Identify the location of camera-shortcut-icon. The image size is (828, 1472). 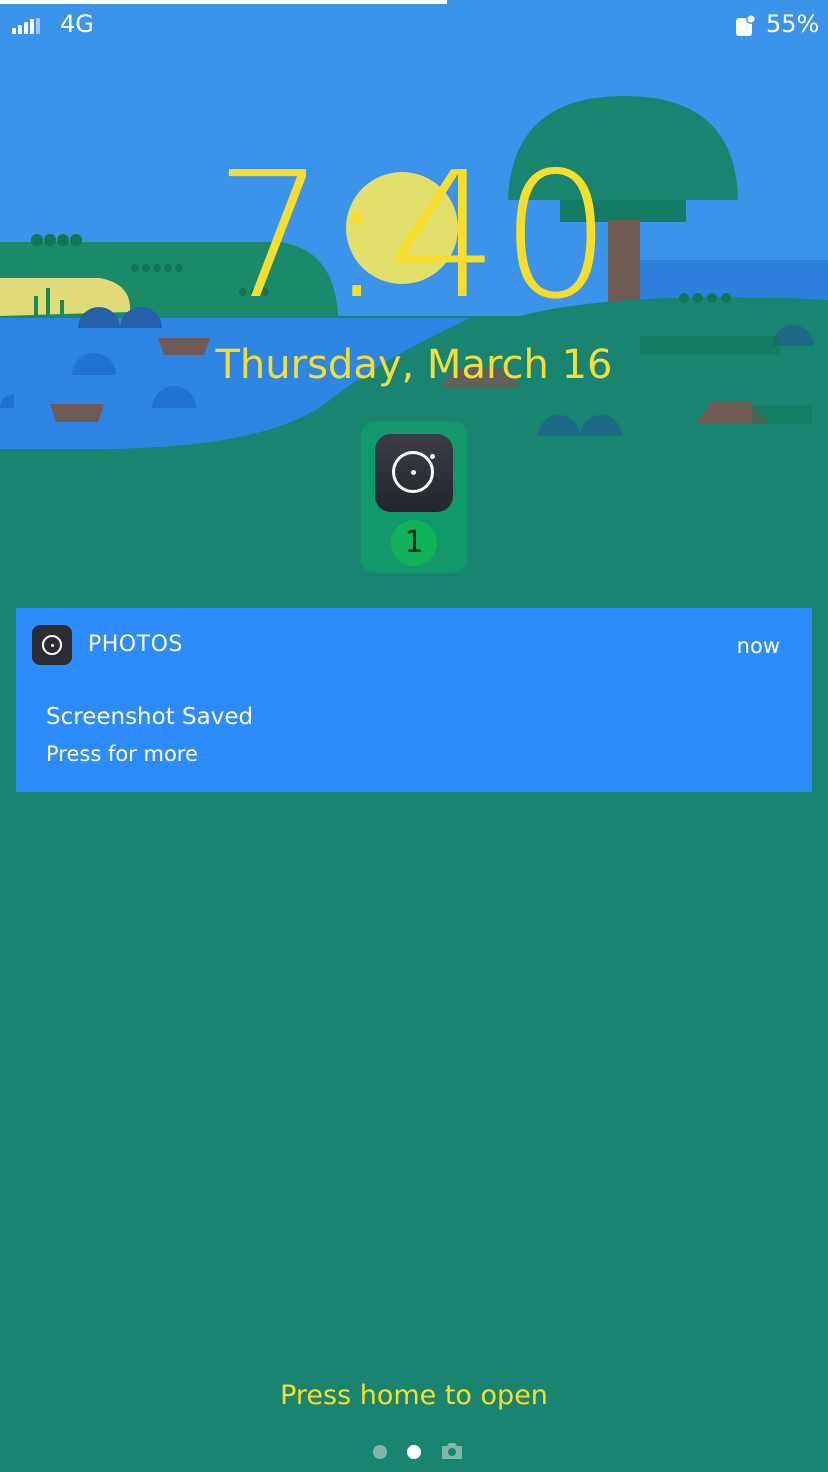
(452, 1451).